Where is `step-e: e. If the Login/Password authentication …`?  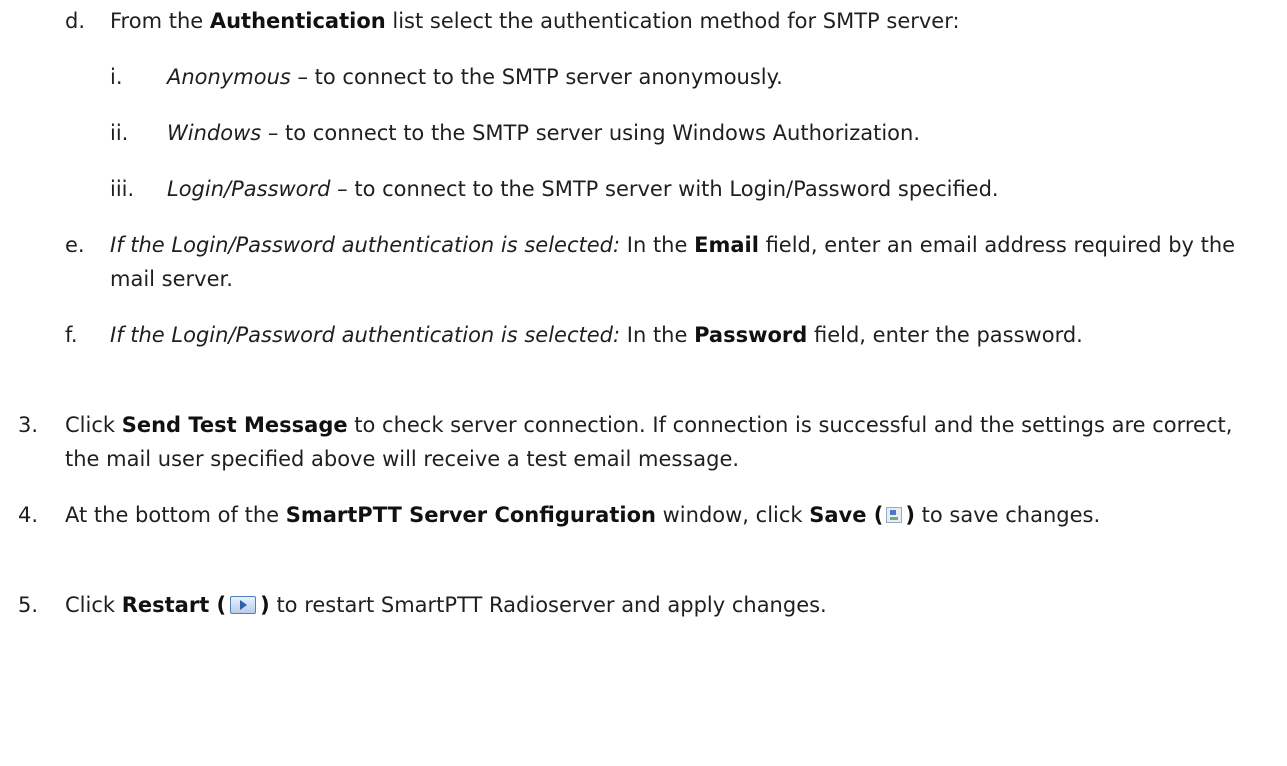
step-e: e. If the Login/Password authentication … is located at coordinates (633, 262).